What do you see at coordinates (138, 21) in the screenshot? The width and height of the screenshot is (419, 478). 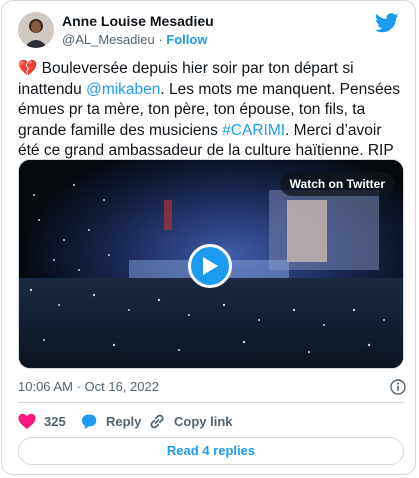 I see `author-name: Anne Louise Mesadieu` at bounding box center [138, 21].